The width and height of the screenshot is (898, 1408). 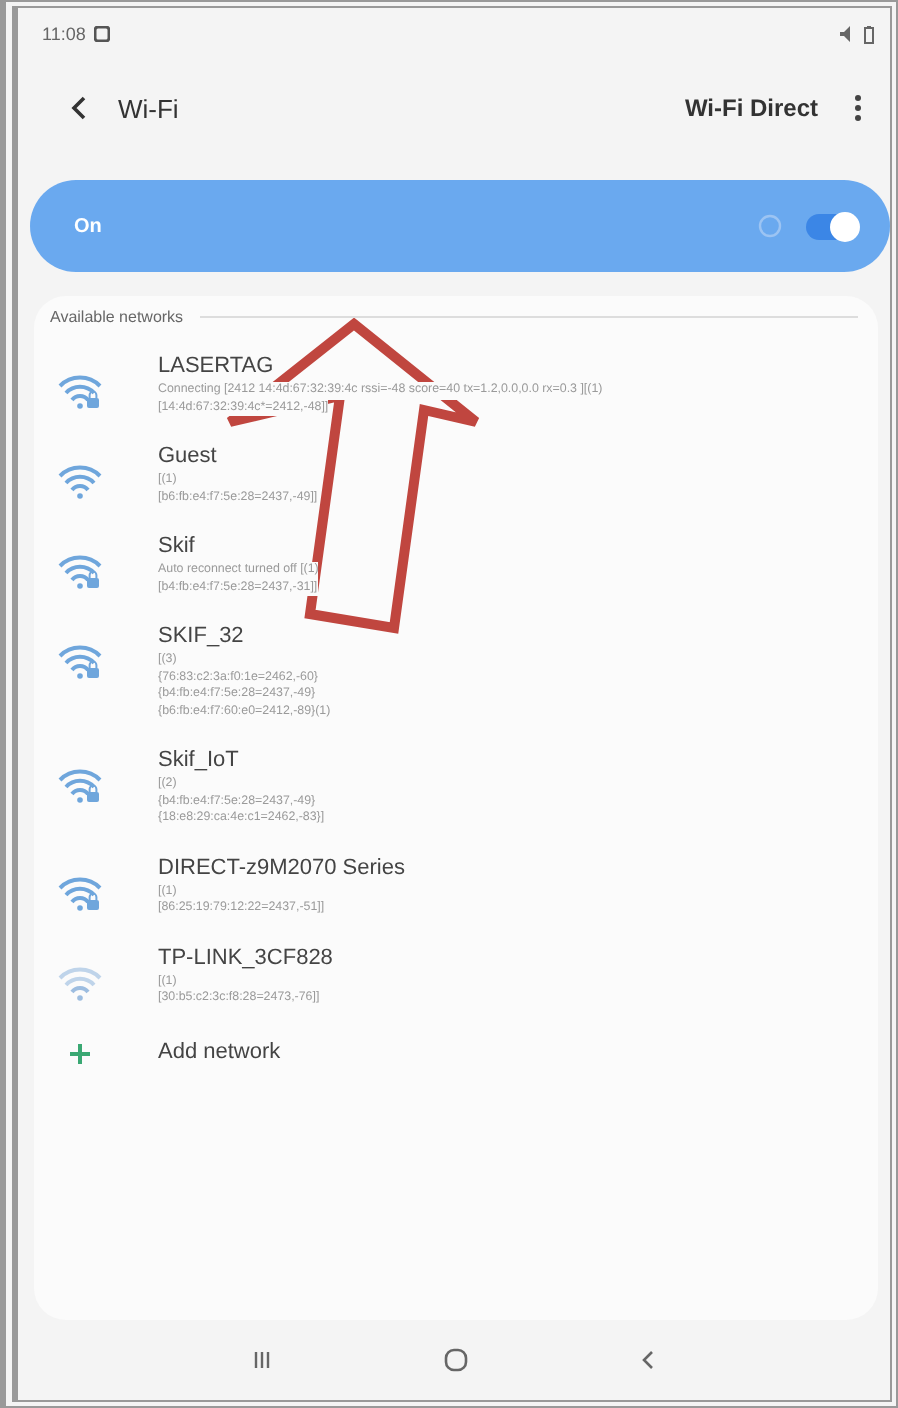 What do you see at coordinates (770, 226) in the screenshot?
I see `status-circle-icon` at bounding box center [770, 226].